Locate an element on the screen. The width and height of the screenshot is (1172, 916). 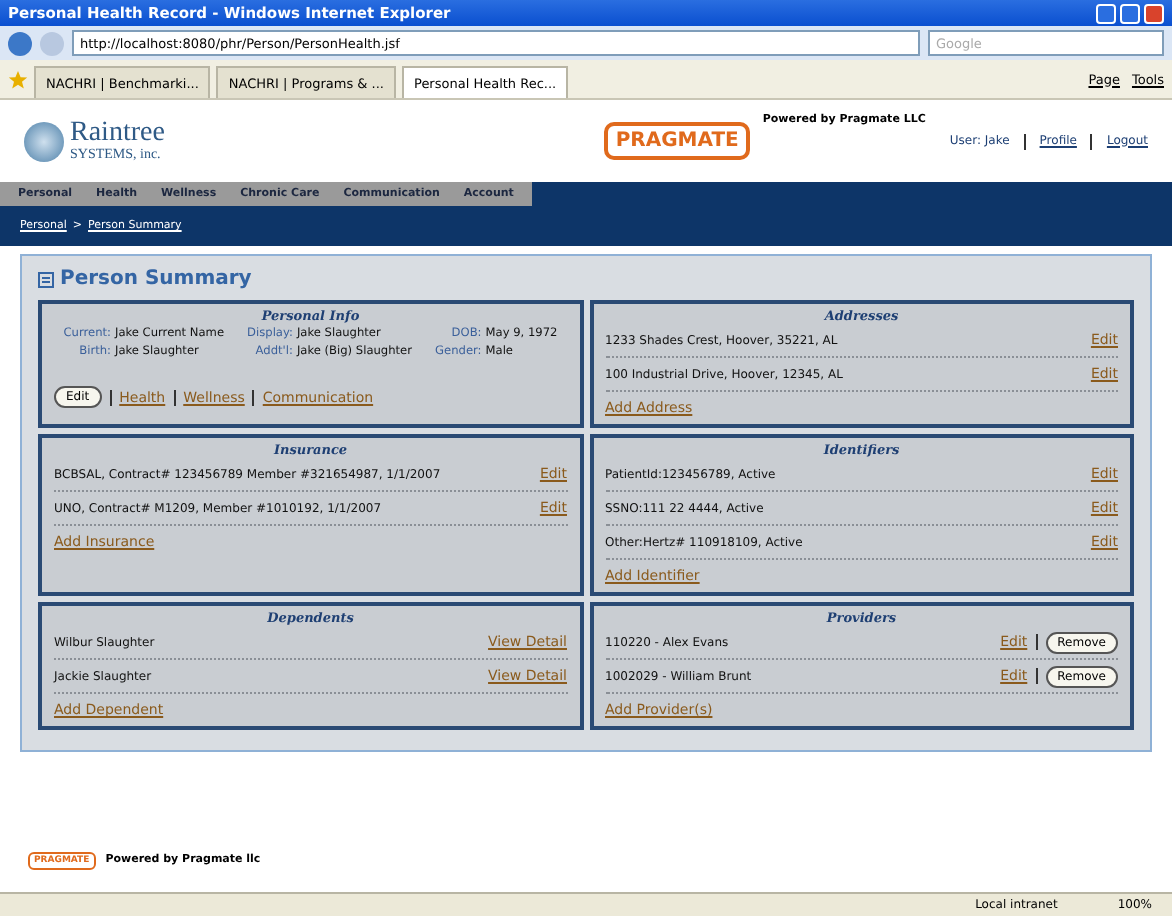
favorites-star-icon is located at coordinates (18, 79).